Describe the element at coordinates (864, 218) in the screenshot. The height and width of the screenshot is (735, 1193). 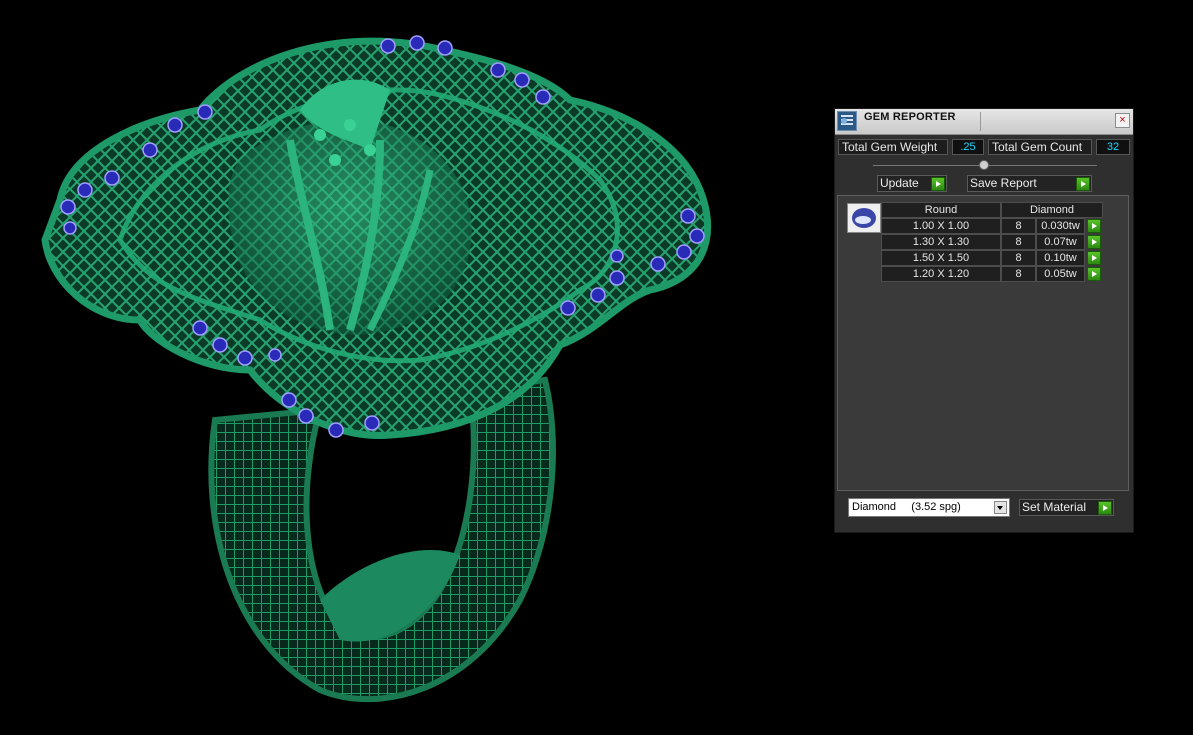
I see `round-gem-icon` at that location.